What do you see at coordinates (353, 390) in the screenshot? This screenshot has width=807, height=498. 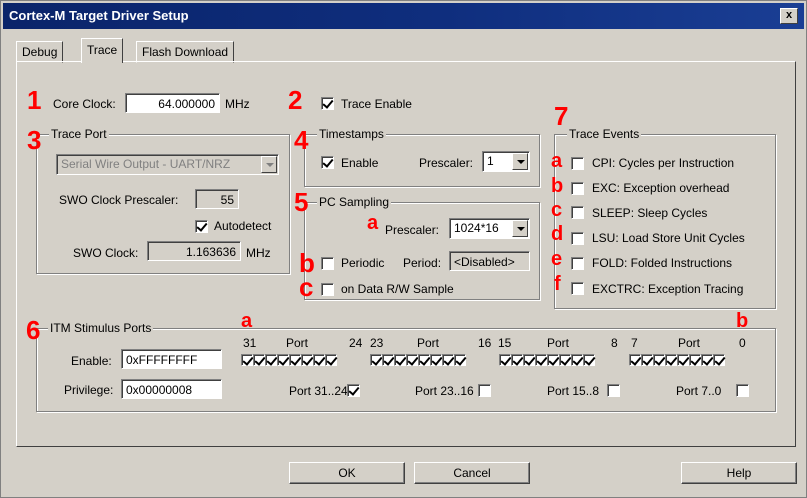 I see `port-group-31-24-checkbox` at bounding box center [353, 390].